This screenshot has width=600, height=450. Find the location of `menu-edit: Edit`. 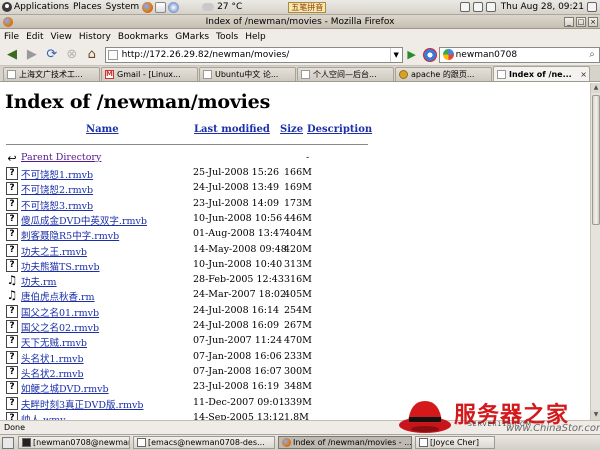

menu-edit: Edit is located at coordinates (34, 37).